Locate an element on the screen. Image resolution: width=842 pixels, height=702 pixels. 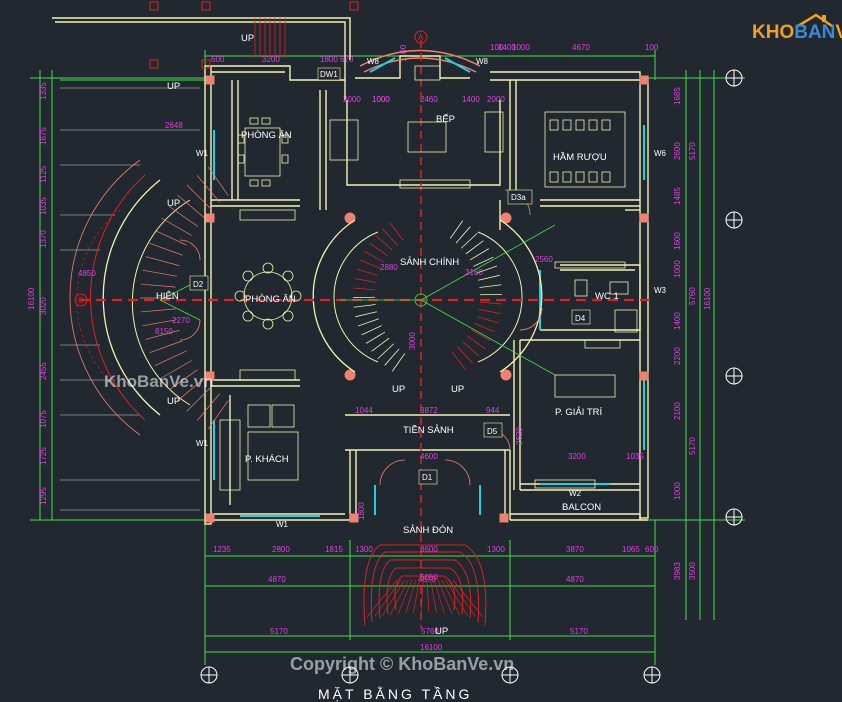
dim-right-6: 2200 is located at coordinates (677, 356).